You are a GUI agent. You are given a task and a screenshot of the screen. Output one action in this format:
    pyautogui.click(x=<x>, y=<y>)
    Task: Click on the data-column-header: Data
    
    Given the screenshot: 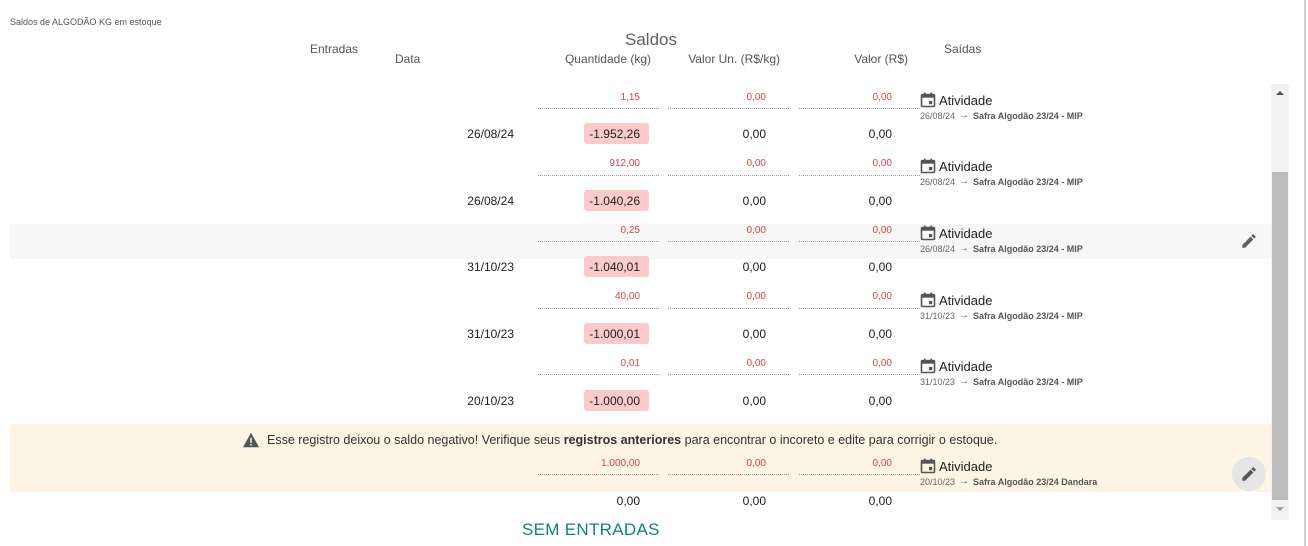 What is the action you would take?
    pyautogui.click(x=408, y=59)
    